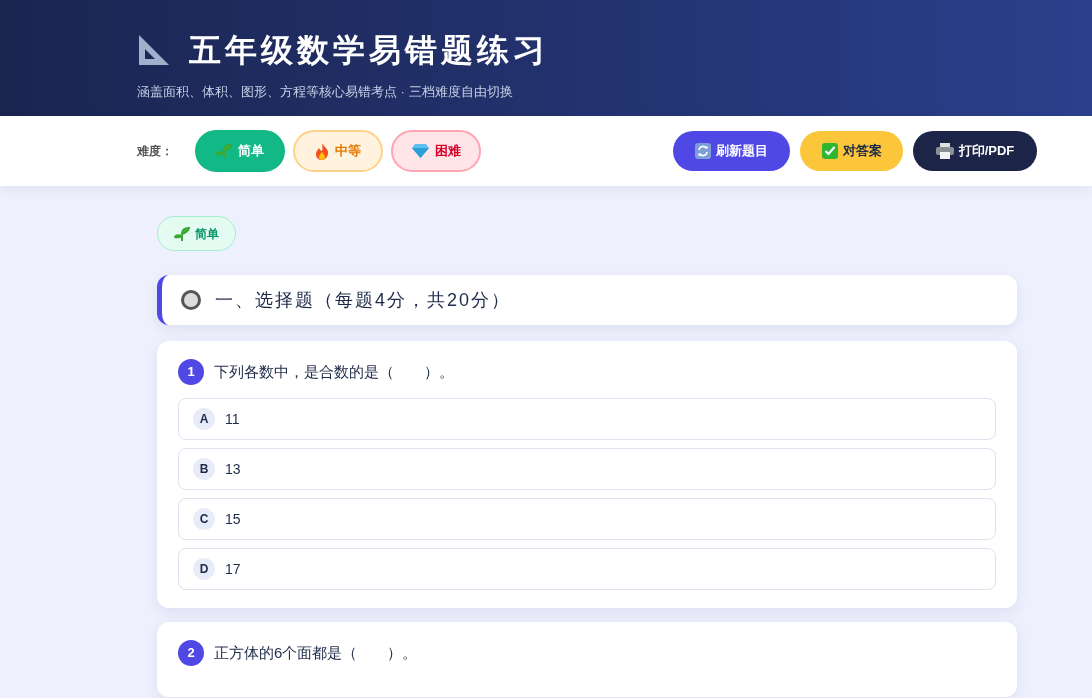 This screenshot has width=1092, height=698. Describe the element at coordinates (829, 151) in the screenshot. I see `checkmark-icon` at that location.